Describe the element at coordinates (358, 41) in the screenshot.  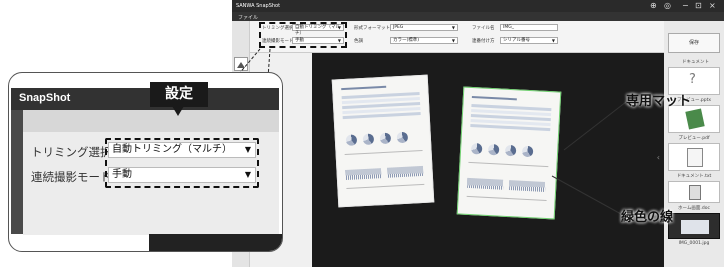
I see `color-label: 色調` at that location.